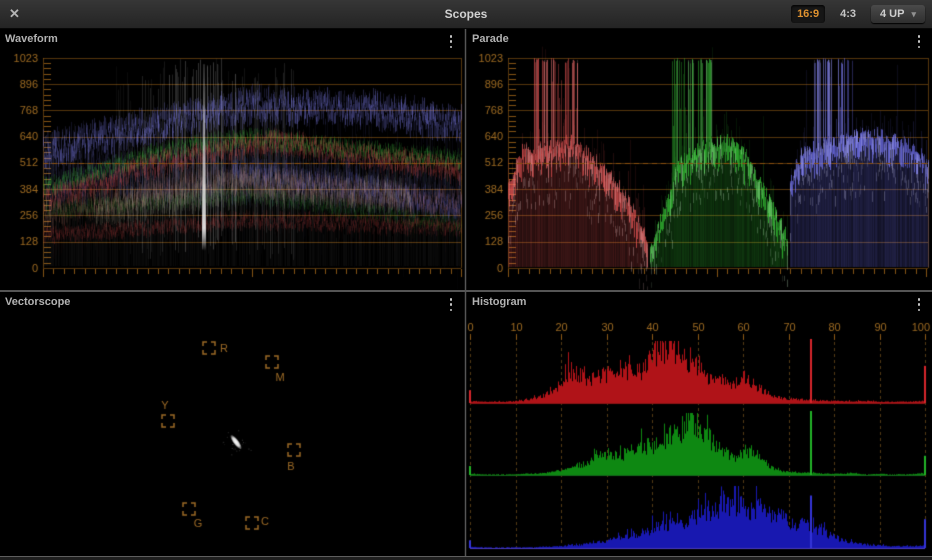 This screenshot has height=560, width=932. I want to click on vectorscope-title: Vectorscope, so click(38, 302).